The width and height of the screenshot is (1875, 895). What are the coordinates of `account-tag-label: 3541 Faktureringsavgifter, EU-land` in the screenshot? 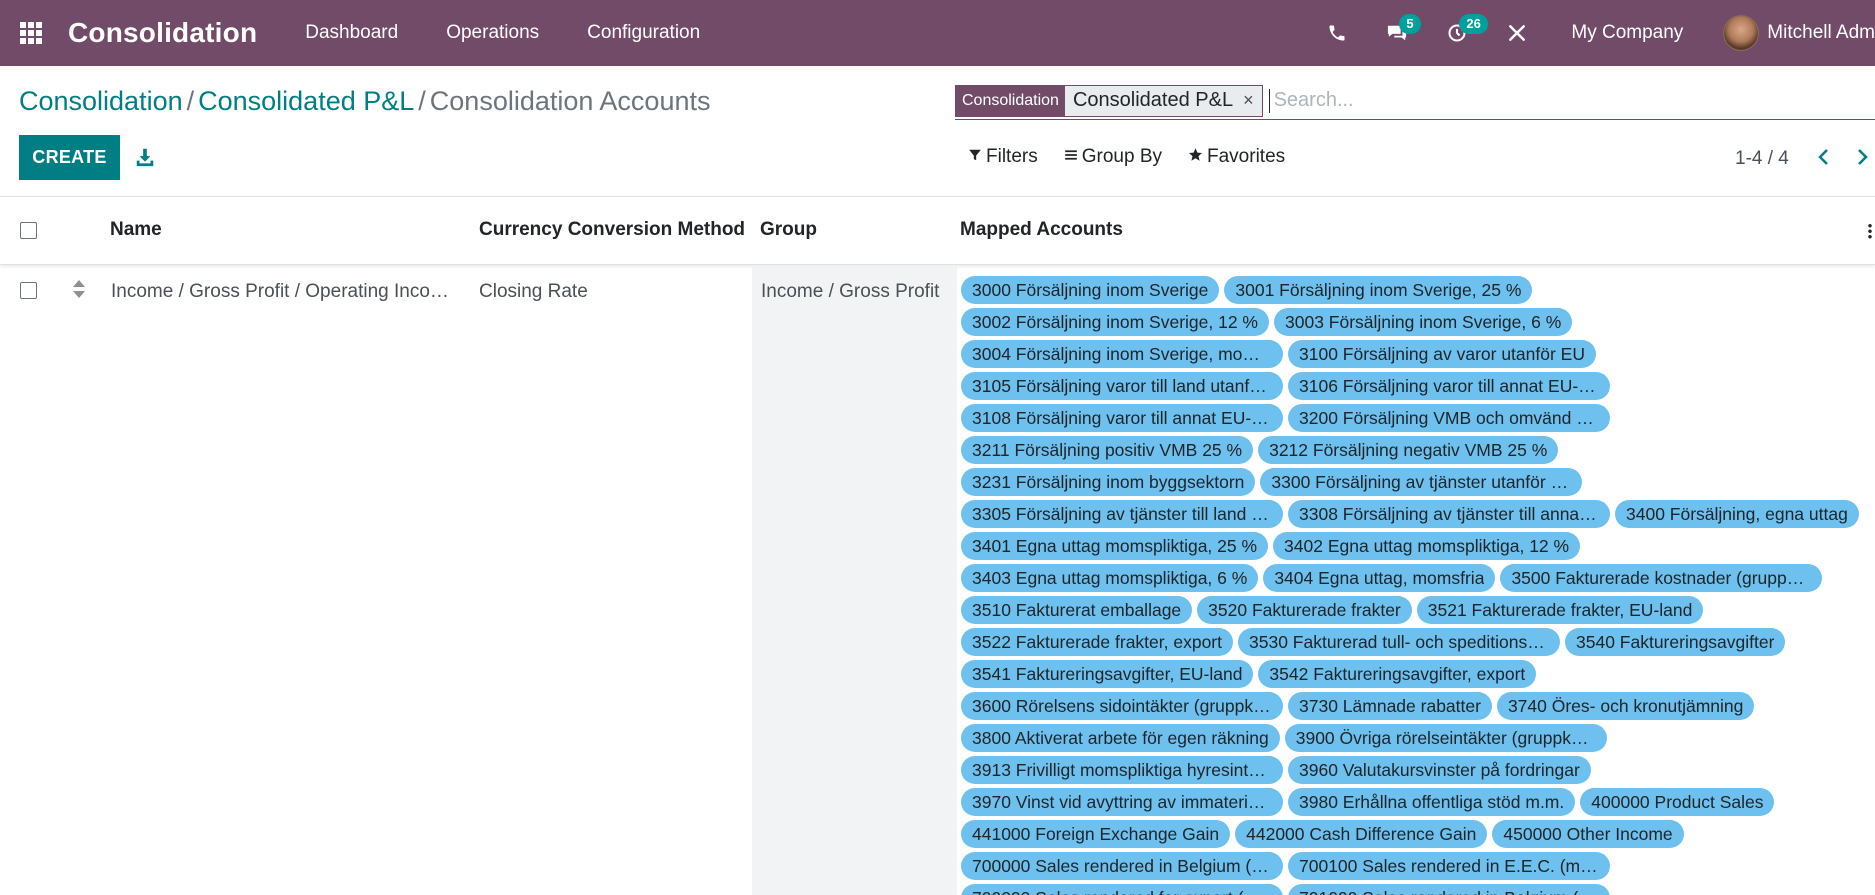 It's located at (1107, 673).